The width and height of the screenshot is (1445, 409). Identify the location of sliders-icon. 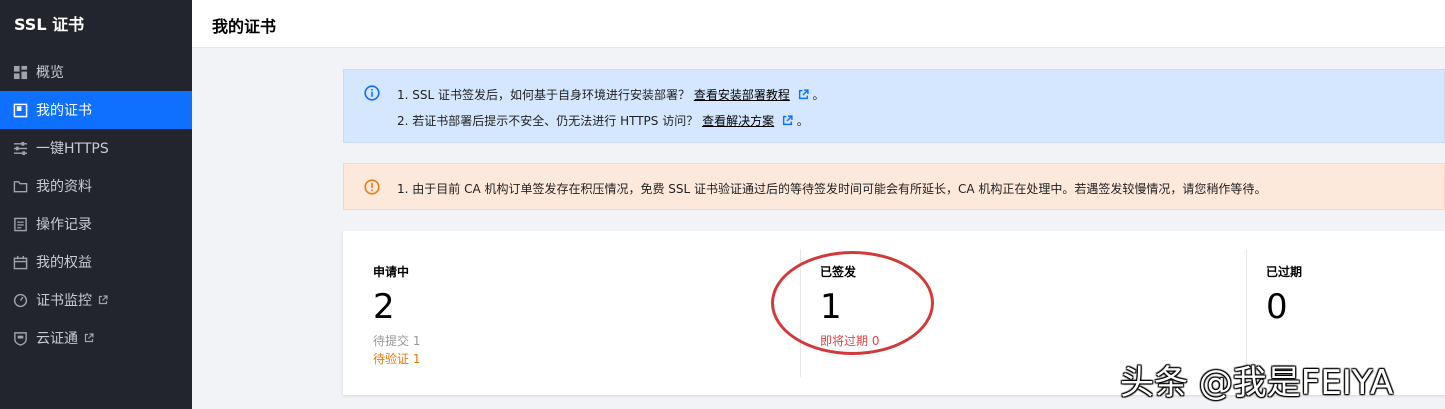
(20, 148).